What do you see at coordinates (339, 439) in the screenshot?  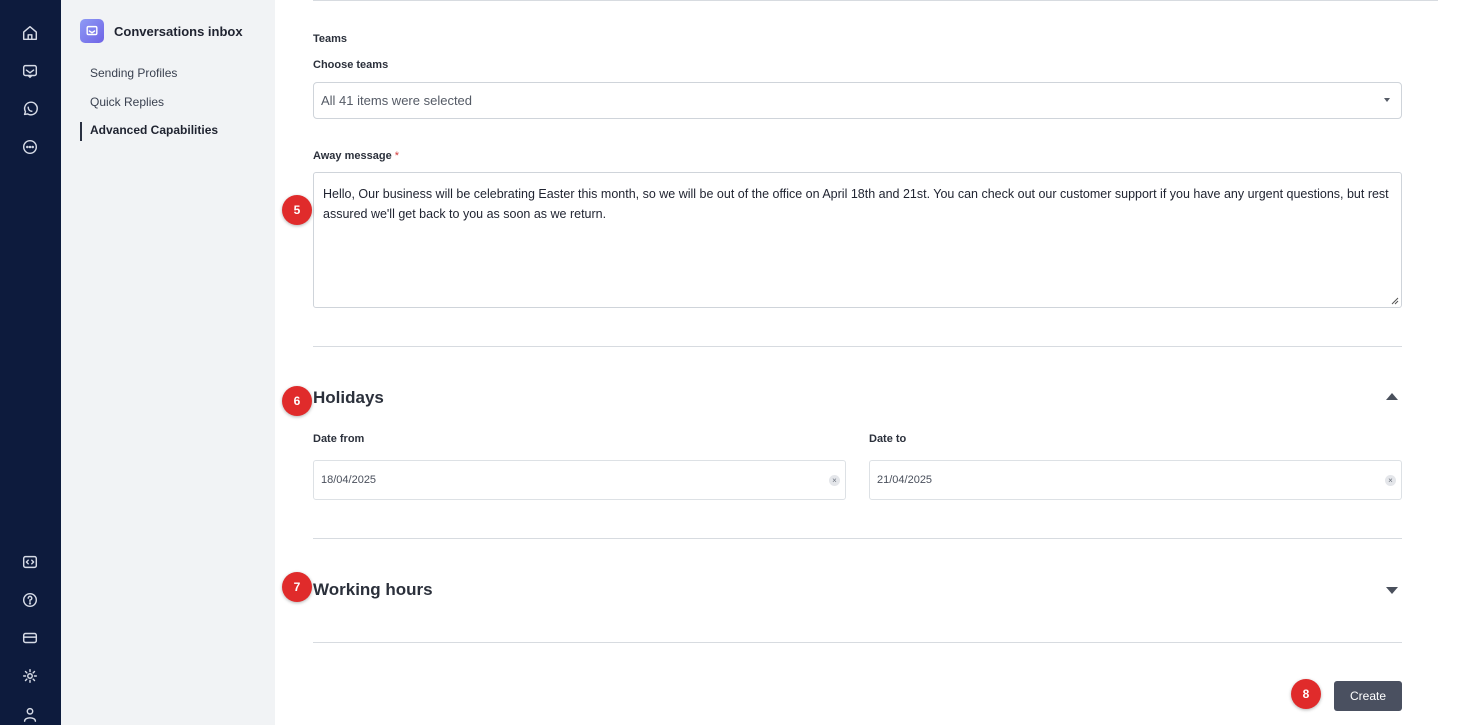 I see `date-from-label: Date from` at bounding box center [339, 439].